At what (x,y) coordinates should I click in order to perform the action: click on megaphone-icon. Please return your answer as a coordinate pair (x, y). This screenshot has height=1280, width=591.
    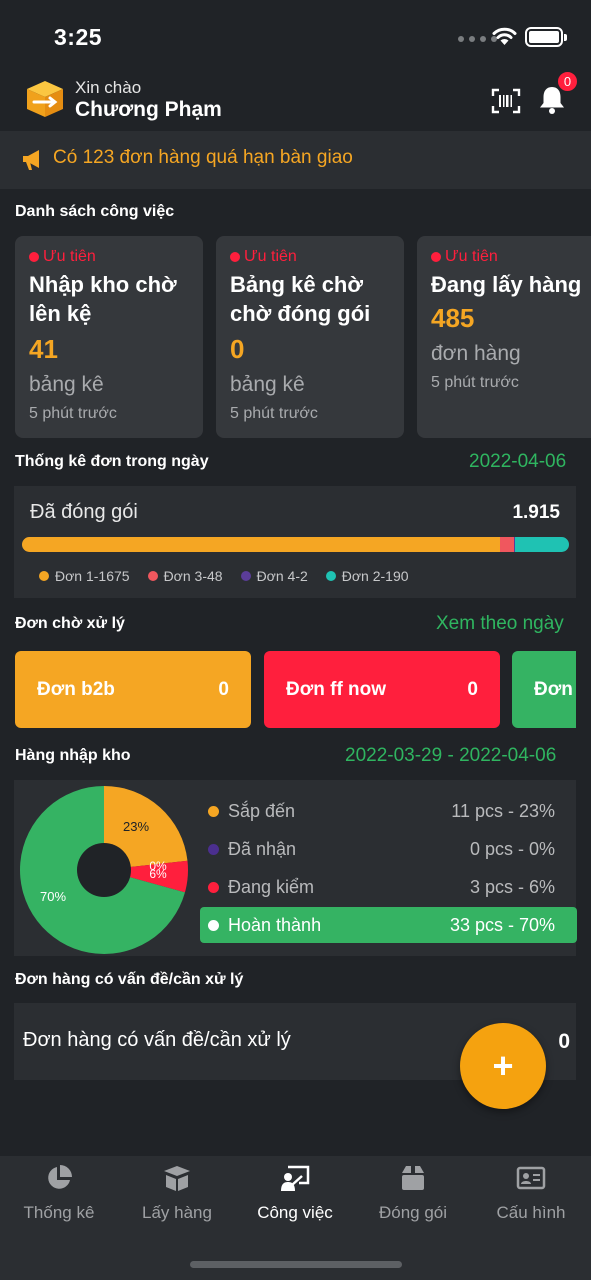
    Looking at the image, I should click on (31, 160).